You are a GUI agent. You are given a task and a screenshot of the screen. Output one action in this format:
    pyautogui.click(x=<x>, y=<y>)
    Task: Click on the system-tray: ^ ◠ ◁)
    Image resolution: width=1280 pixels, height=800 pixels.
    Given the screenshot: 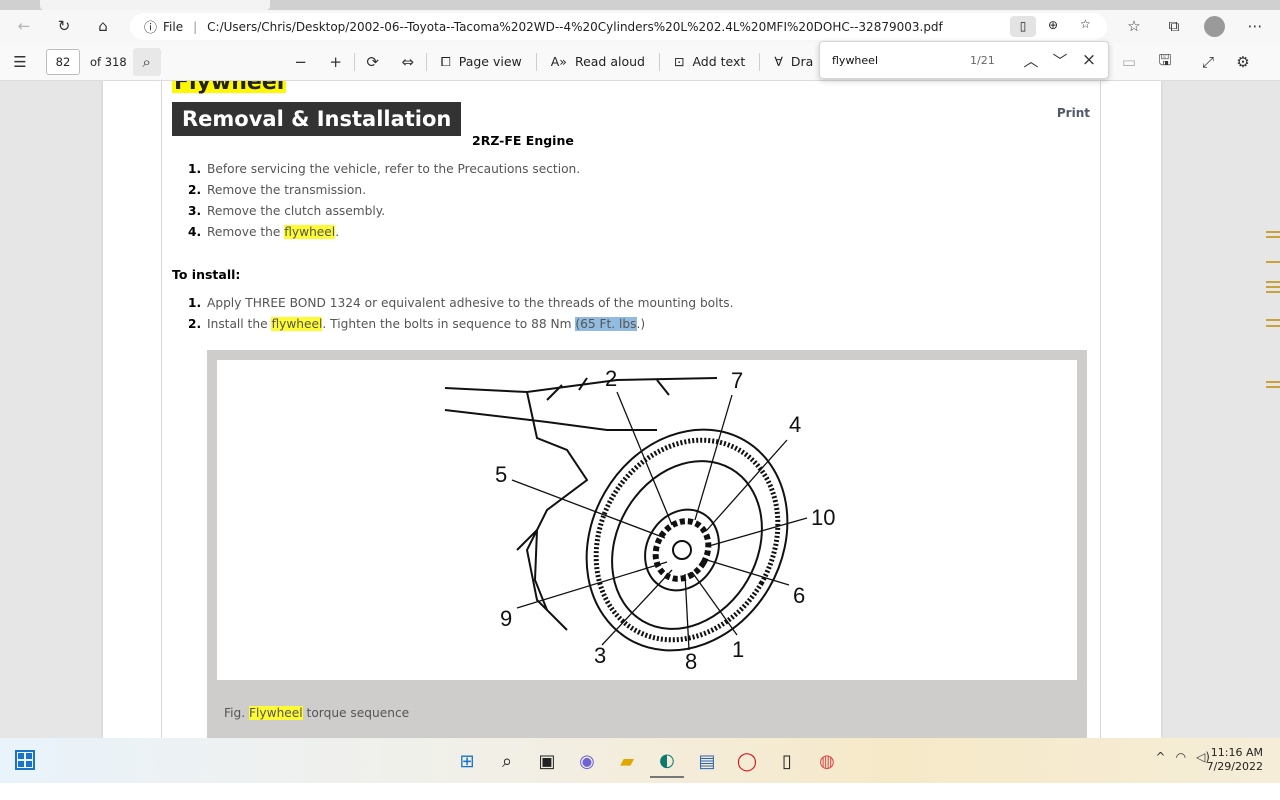 What is the action you would take?
    pyautogui.click(x=1183, y=757)
    